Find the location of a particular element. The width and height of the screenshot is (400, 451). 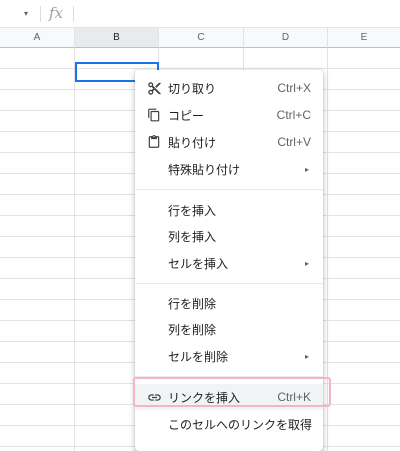

menu-item-delete-cells: セルを削除 ▸ is located at coordinates (229, 356).